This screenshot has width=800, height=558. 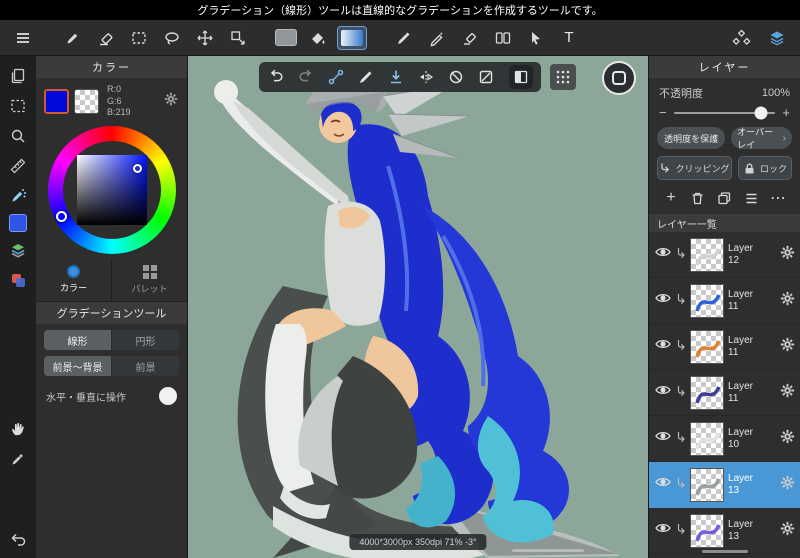 What do you see at coordinates (149, 281) in the screenshot?
I see `tab-palette: パレット` at bounding box center [149, 281].